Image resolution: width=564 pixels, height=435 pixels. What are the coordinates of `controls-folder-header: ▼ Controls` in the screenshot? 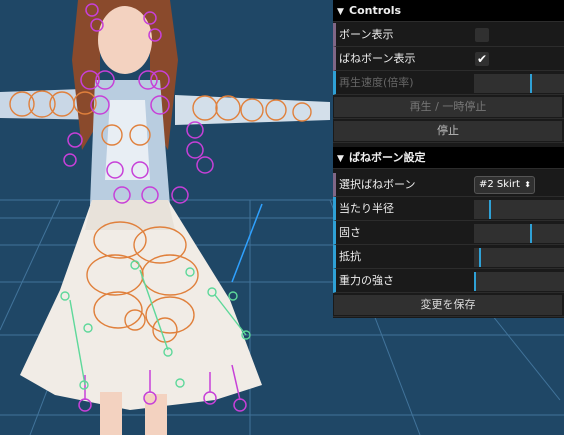 It's located at (448, 11).